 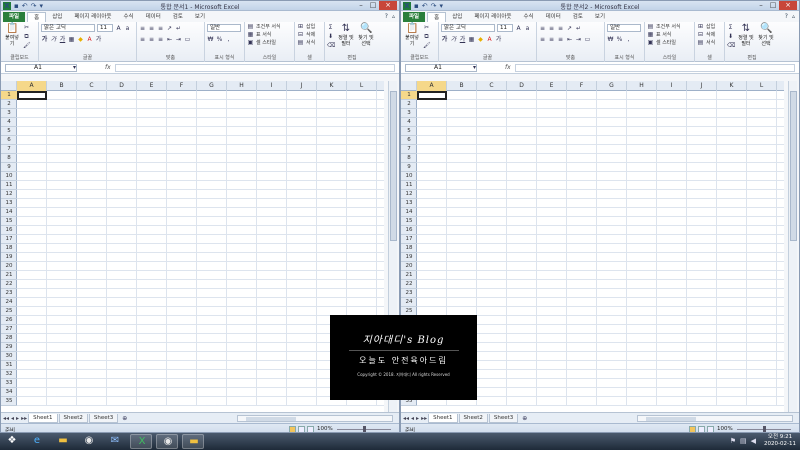 I want to click on phonetic-icon: 가, so click(x=498, y=39).